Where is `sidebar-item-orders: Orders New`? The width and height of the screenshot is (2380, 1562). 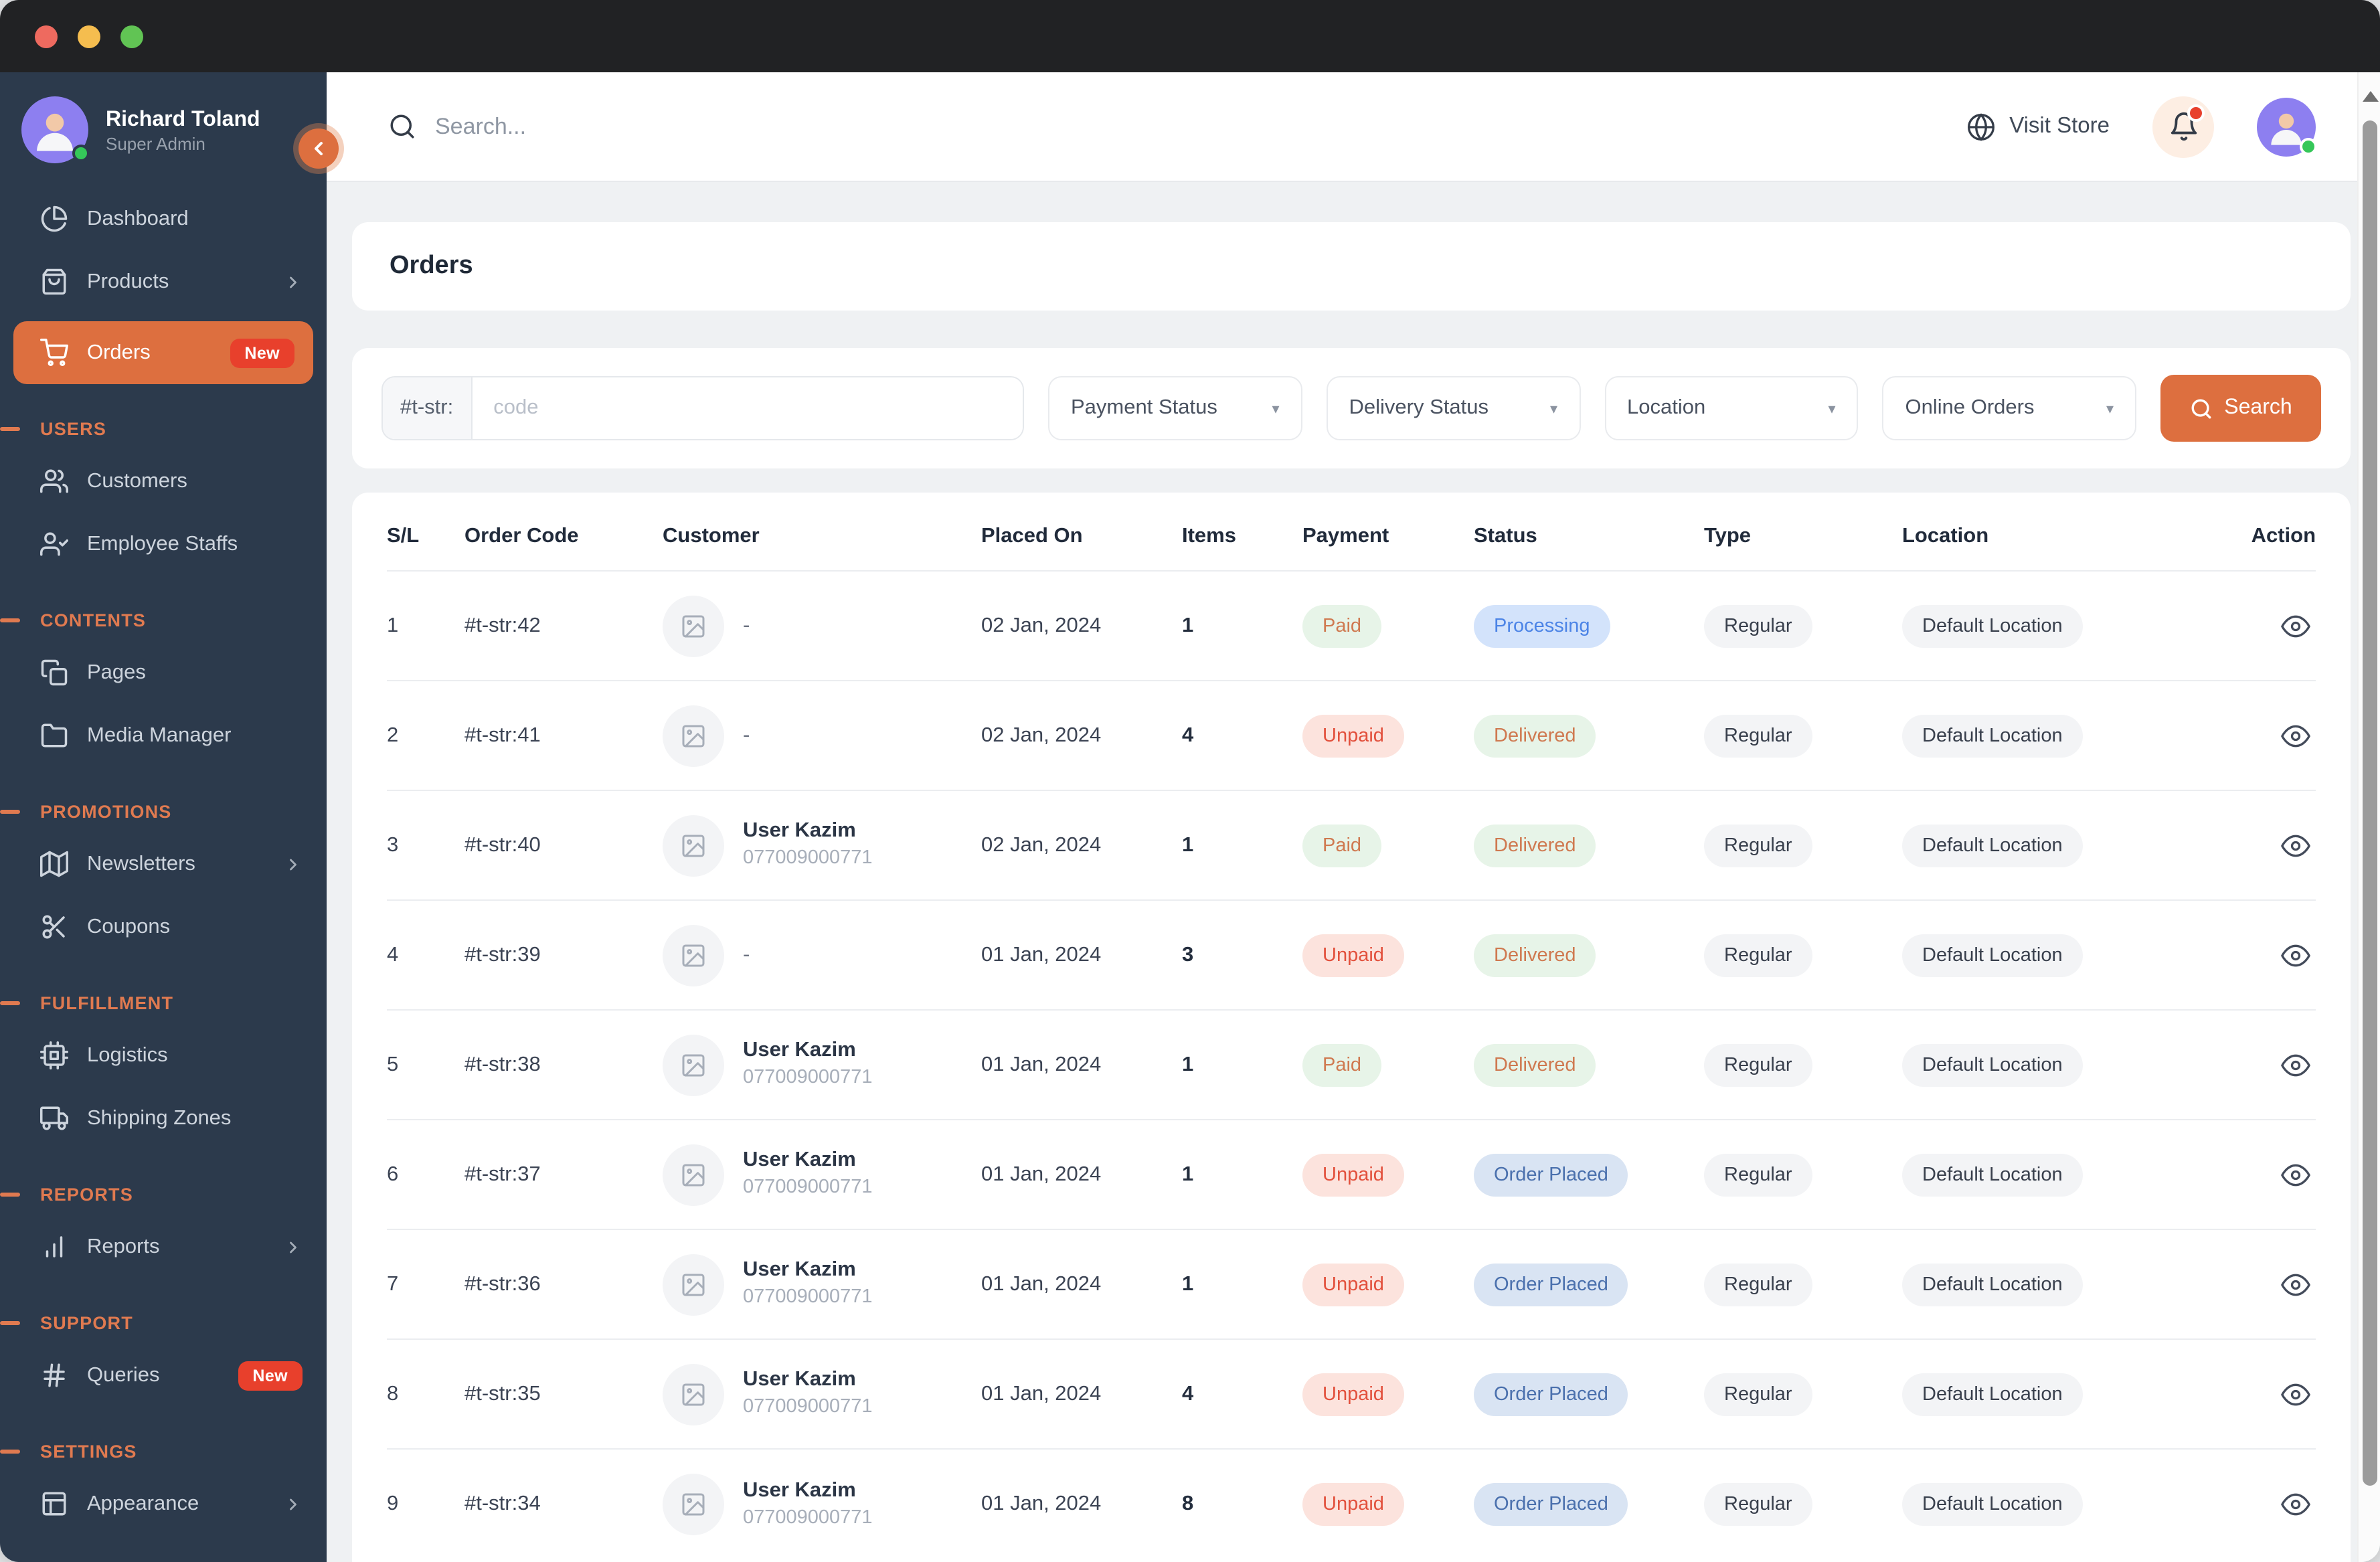 sidebar-item-orders: Orders New is located at coordinates (163, 352).